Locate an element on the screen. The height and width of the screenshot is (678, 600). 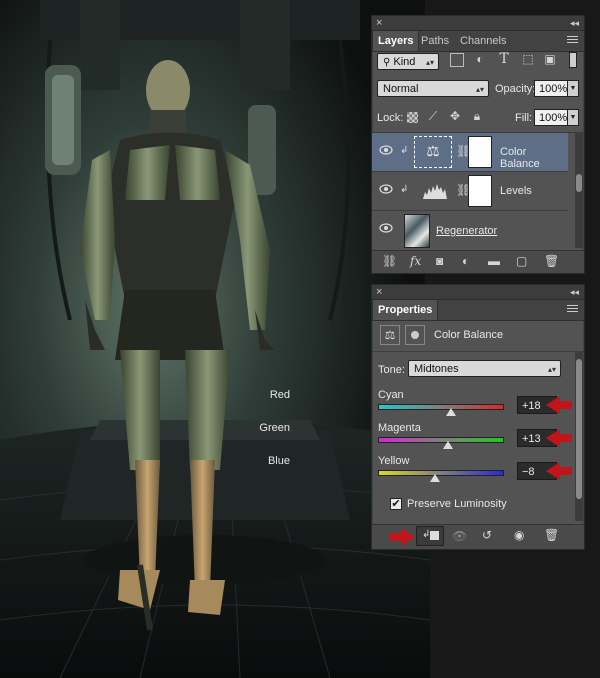
visibility-eye-icon: ◉ is located at coordinates (519, 535).